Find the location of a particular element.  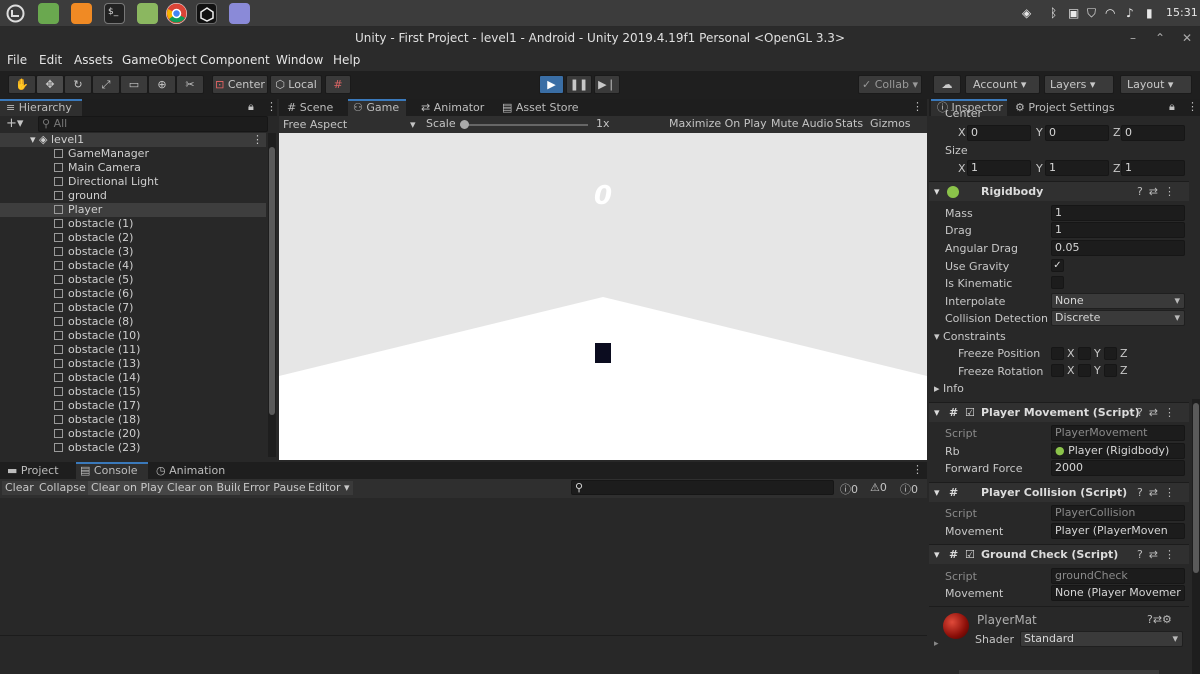

menu-window: Window is located at coordinates (299, 60).